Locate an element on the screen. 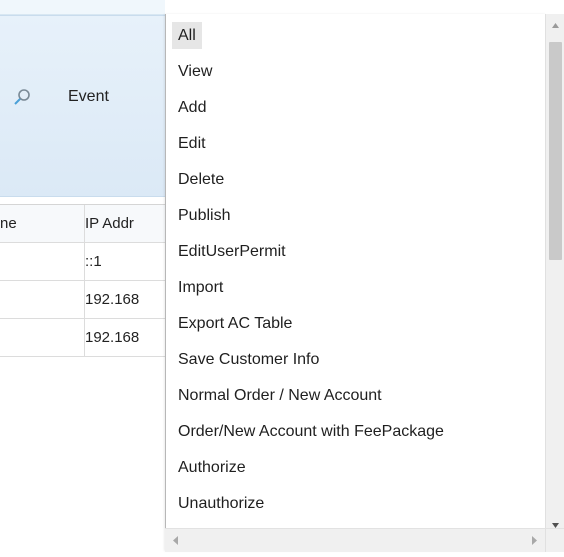 The image size is (564, 557). dropdown-option-delete: Delete is located at coordinates (201, 179).